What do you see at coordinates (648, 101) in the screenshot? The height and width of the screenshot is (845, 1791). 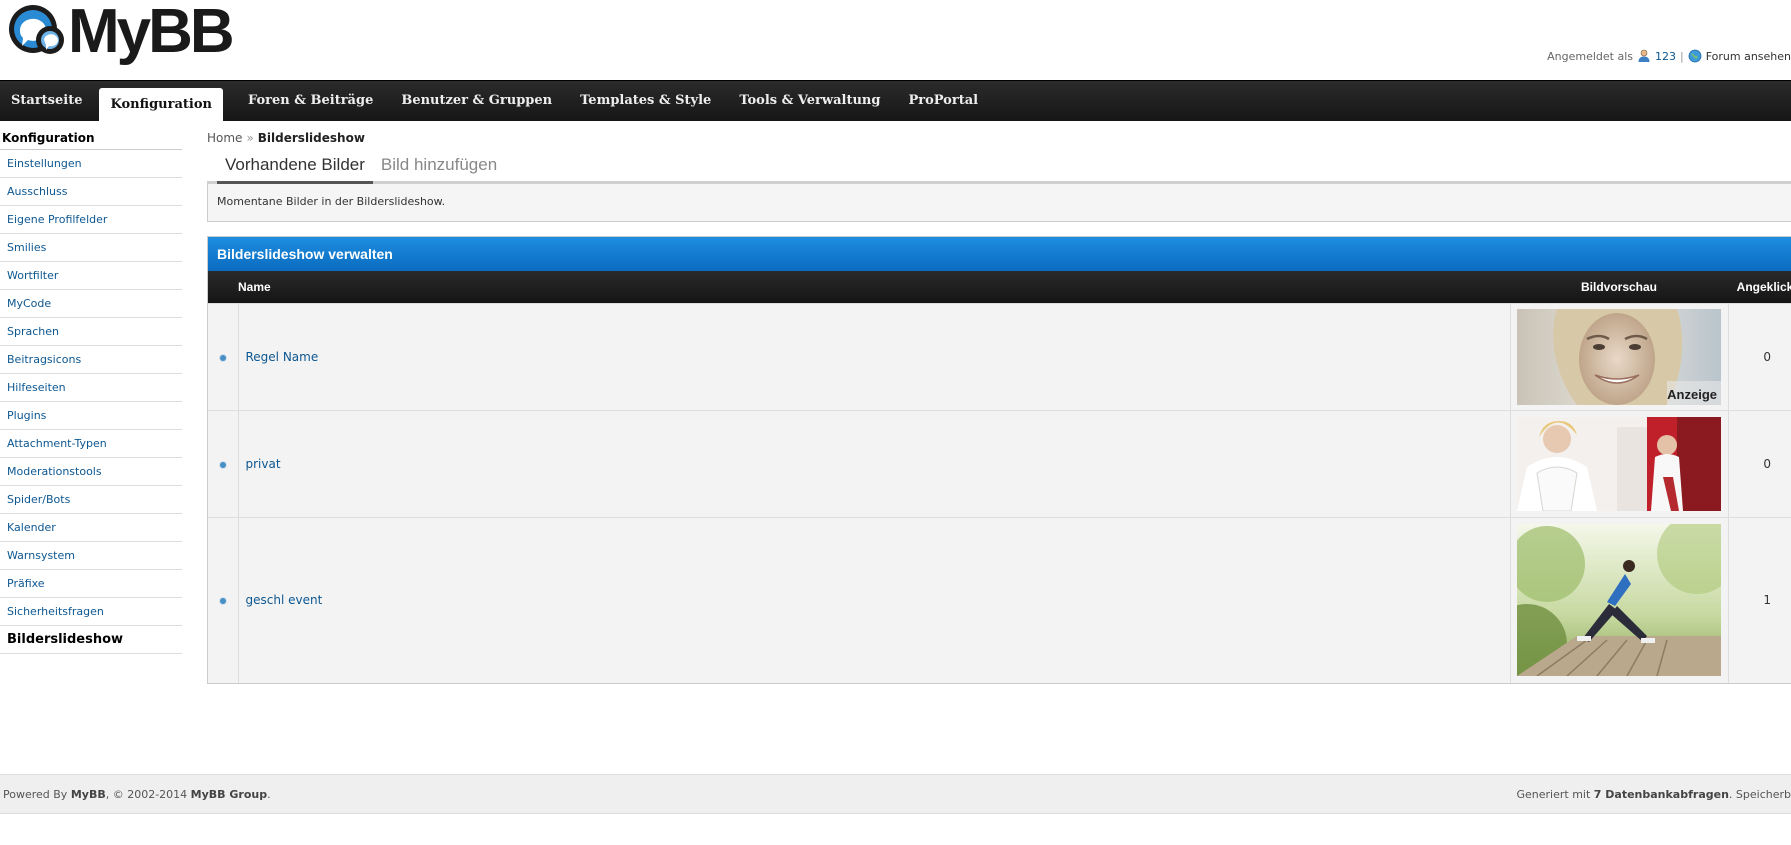 I see `menu-item-templates: Templates & Style` at bounding box center [648, 101].